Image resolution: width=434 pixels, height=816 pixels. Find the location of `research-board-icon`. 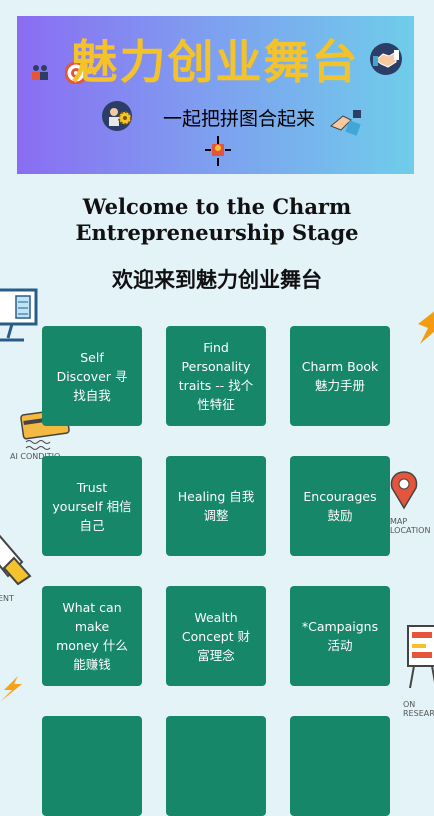

research-board-icon is located at coordinates (420, 657).